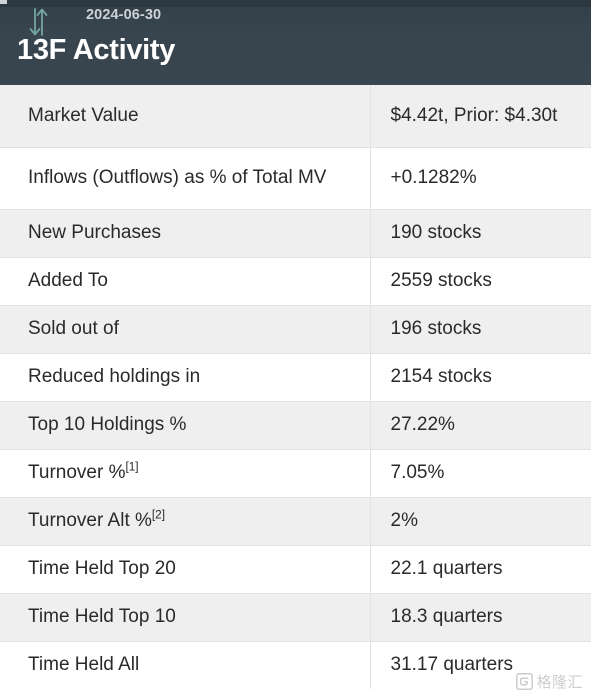 This screenshot has width=591, height=700. I want to click on row-label: Top 10 Holdings %, so click(185, 425).